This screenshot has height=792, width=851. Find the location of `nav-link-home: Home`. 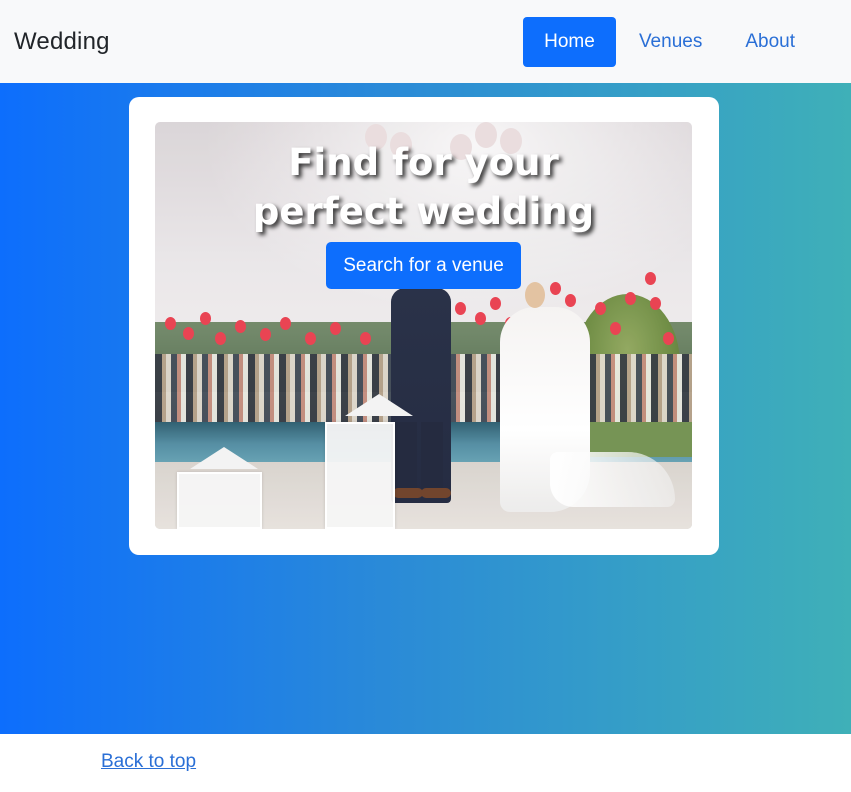

nav-link-home: Home is located at coordinates (569, 41).